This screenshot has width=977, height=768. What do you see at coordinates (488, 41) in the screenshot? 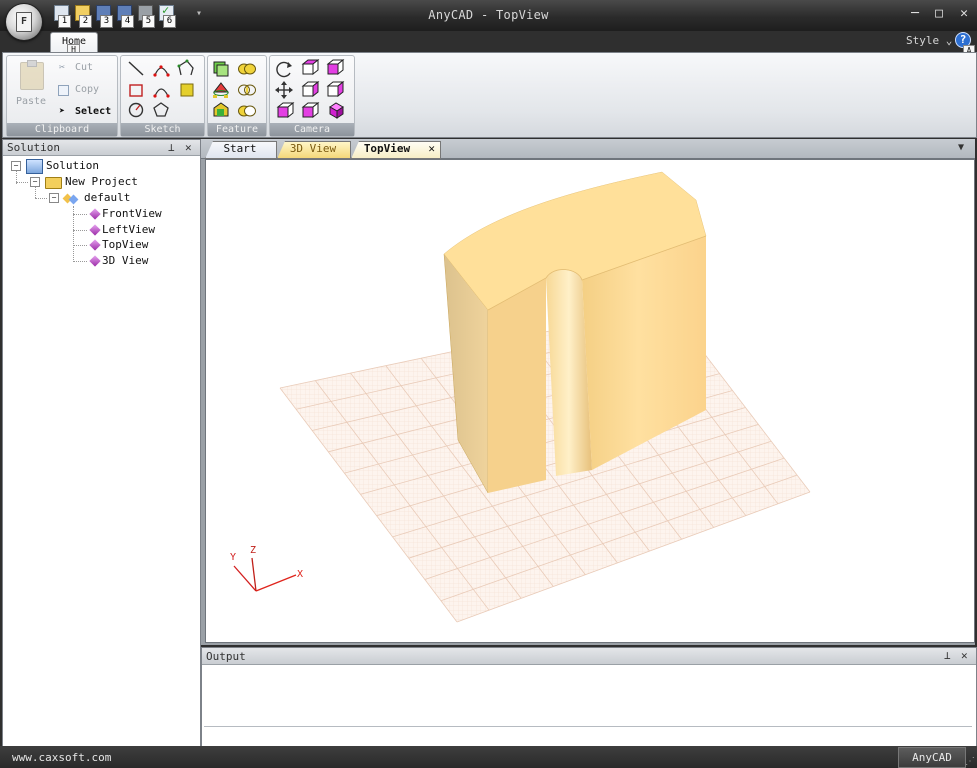
I see `ribbon-tab-strip` at bounding box center [488, 41].